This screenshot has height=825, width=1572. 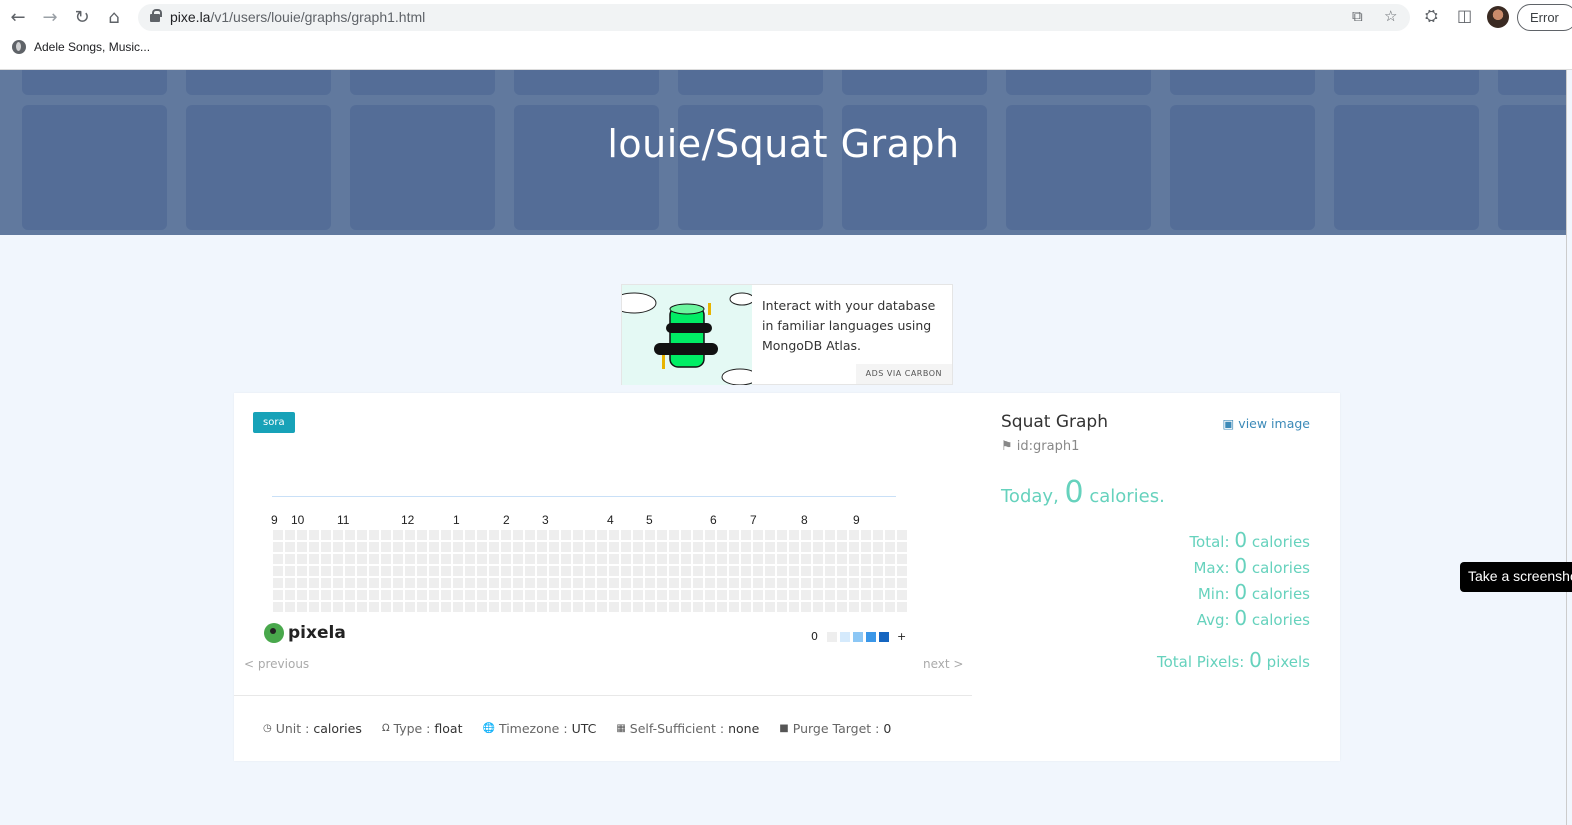 I want to click on graph-tag: sora, so click(x=274, y=422).